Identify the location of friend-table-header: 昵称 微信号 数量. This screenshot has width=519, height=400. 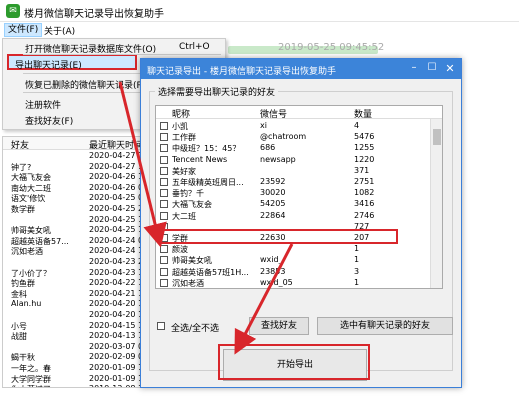
(299, 113).